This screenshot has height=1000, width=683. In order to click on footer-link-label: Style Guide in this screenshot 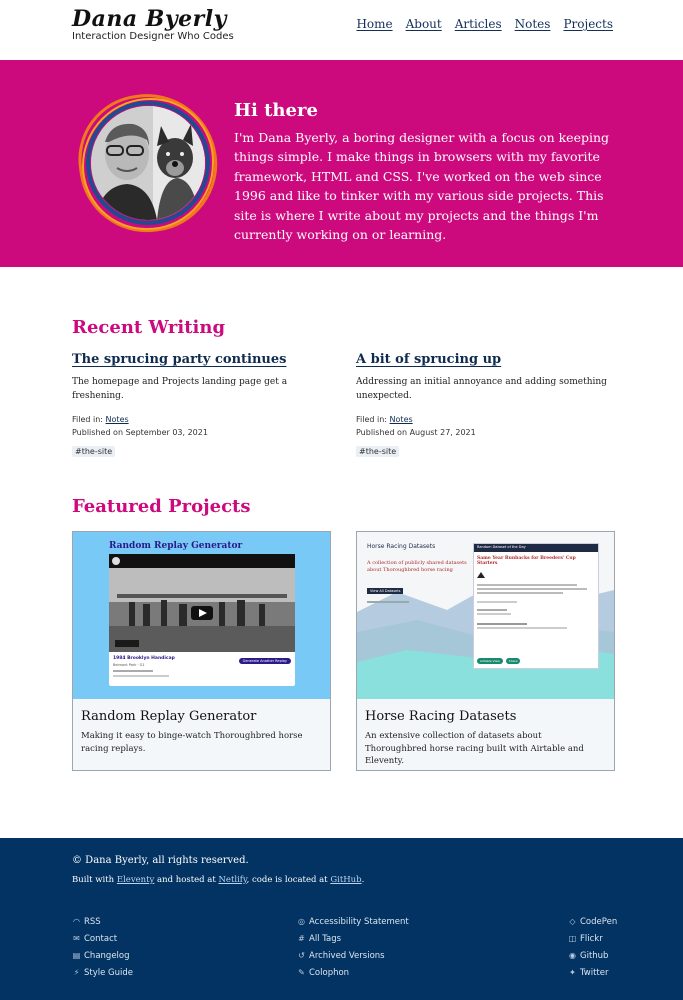, I will do `click(109, 972)`.